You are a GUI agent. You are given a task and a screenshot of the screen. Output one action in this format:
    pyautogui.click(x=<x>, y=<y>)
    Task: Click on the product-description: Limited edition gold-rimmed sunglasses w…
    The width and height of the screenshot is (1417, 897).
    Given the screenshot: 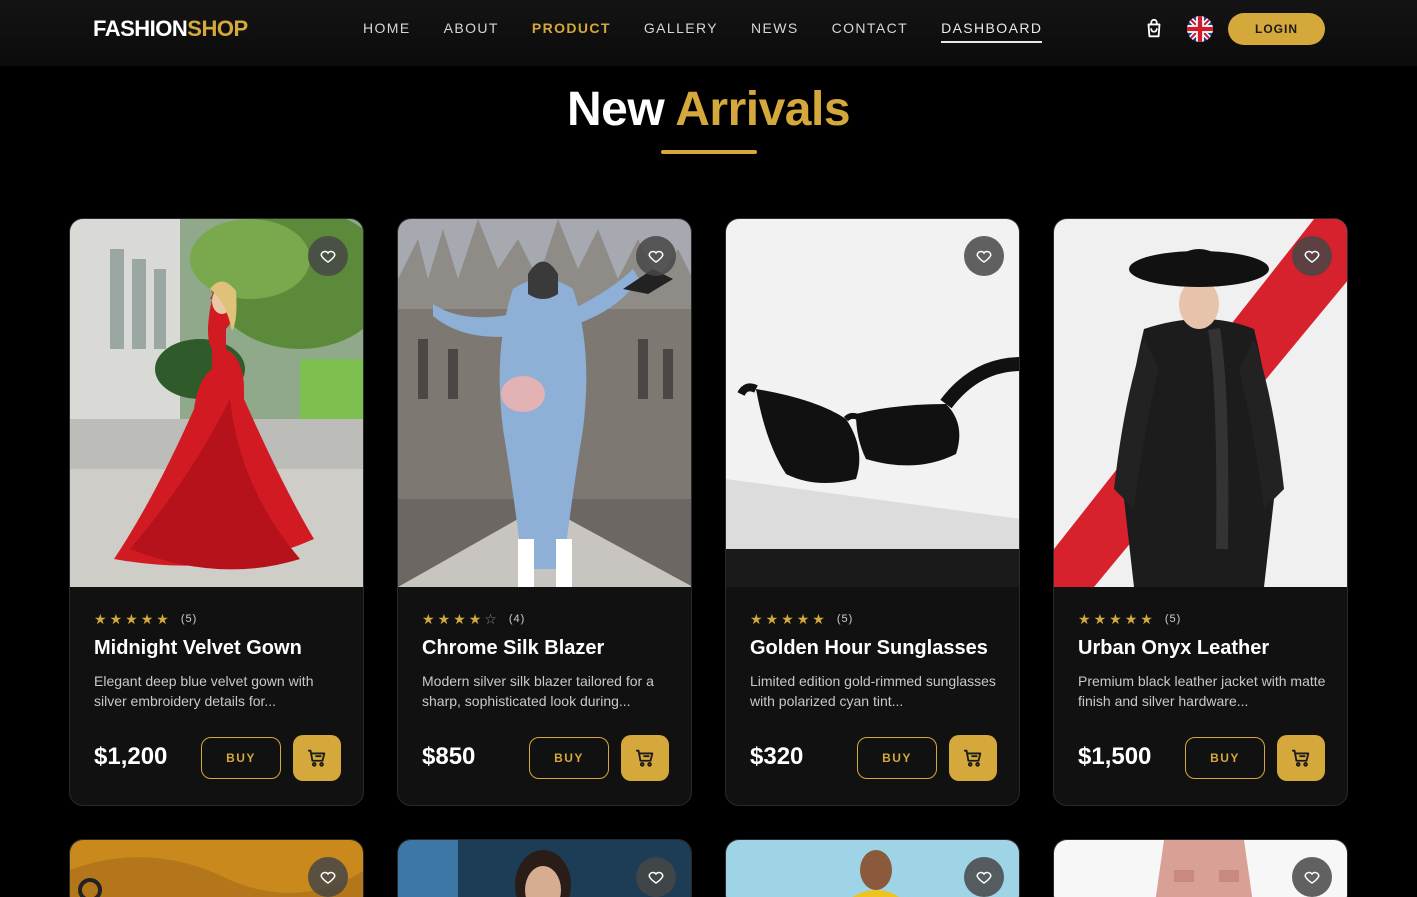 What is the action you would take?
    pyautogui.click(x=873, y=691)
    